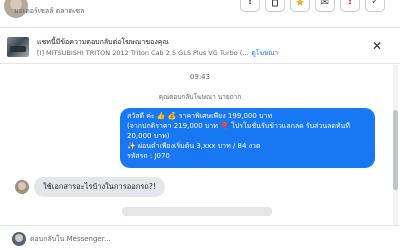 The width and height of the screenshot is (400, 250). I want to click on star-icon: ★, so click(300, 4).